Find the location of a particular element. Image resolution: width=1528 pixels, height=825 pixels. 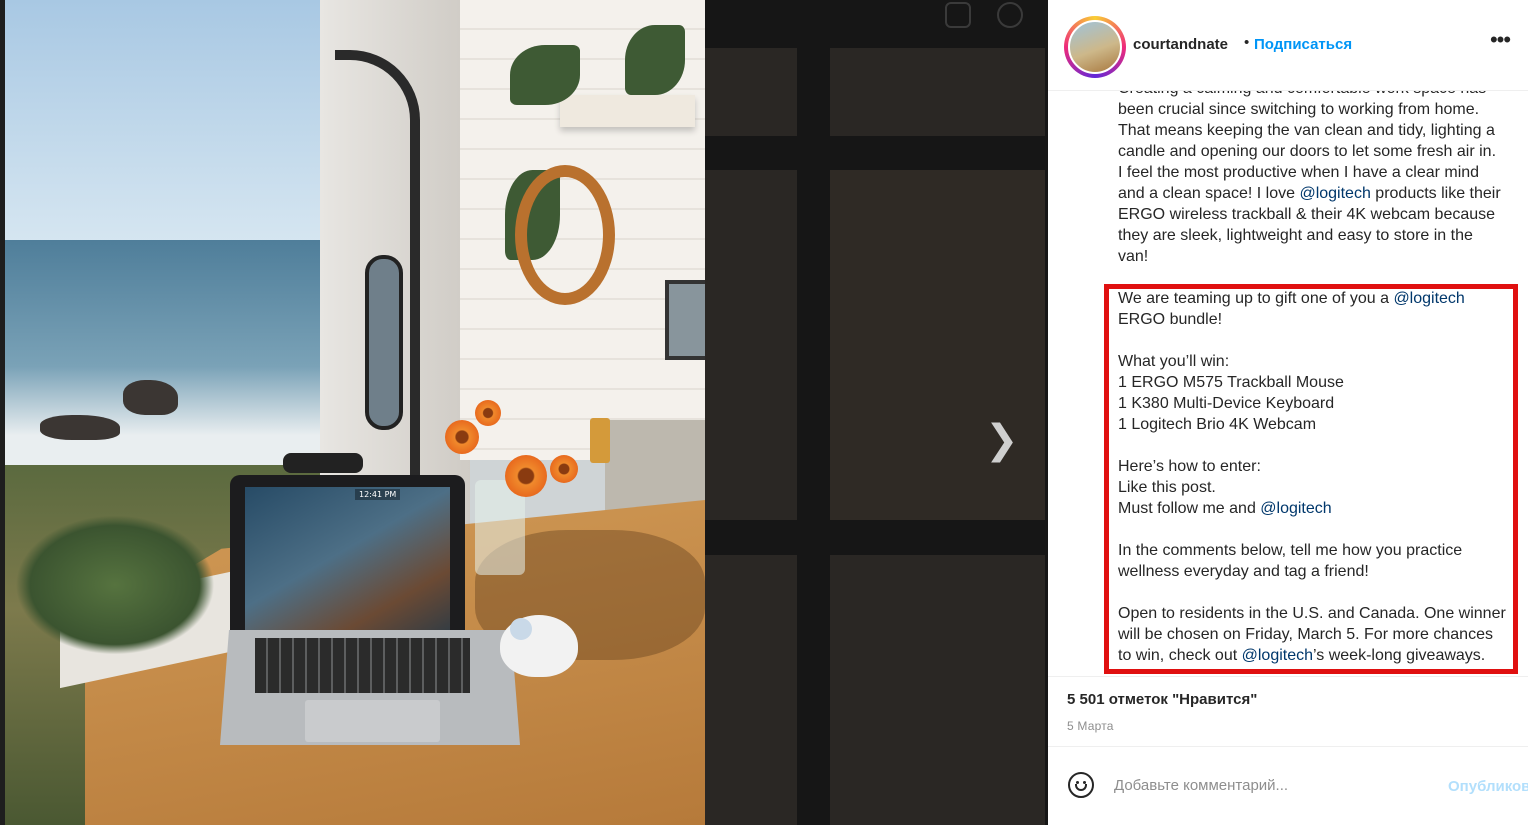

prize-item: 1 ERGO M575 Trackball Mouse is located at coordinates (1231, 382).